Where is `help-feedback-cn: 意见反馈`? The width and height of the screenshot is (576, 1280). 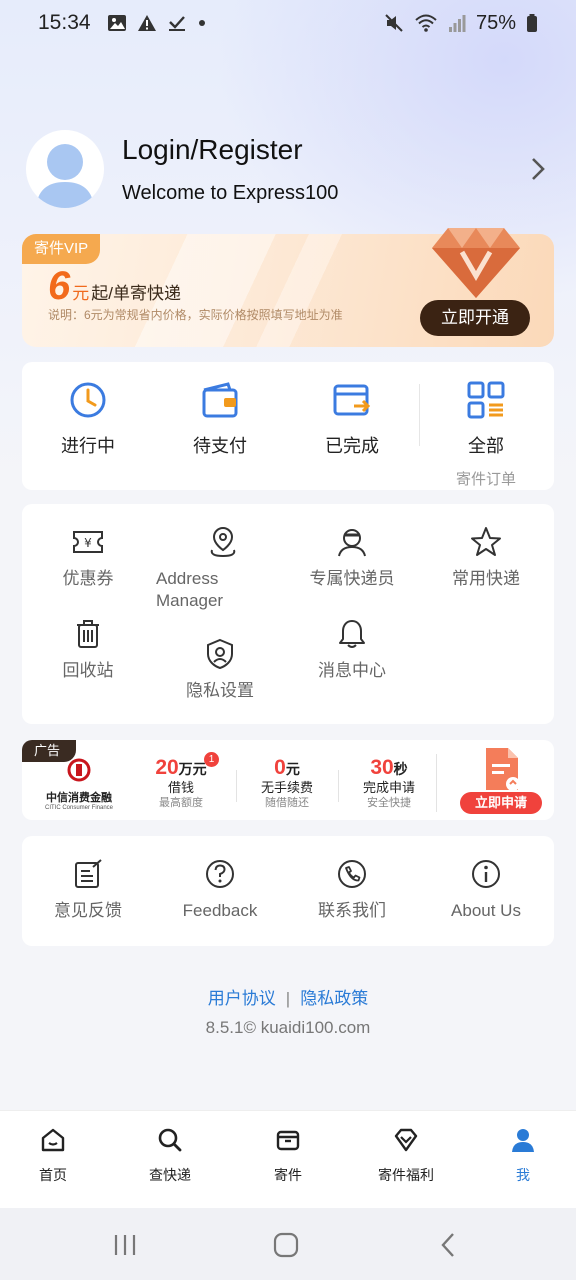 help-feedback-cn: 意见反馈 is located at coordinates (88, 890).